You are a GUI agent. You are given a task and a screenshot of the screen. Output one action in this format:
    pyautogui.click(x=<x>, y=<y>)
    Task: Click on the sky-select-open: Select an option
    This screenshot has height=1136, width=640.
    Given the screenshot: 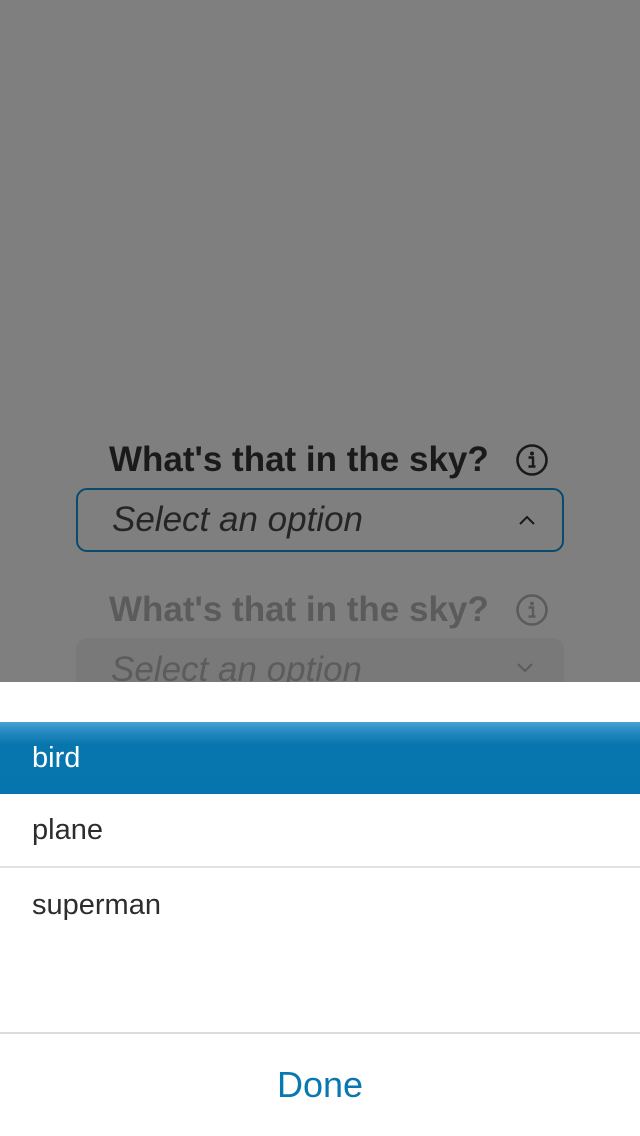 What is the action you would take?
    pyautogui.click(x=320, y=520)
    